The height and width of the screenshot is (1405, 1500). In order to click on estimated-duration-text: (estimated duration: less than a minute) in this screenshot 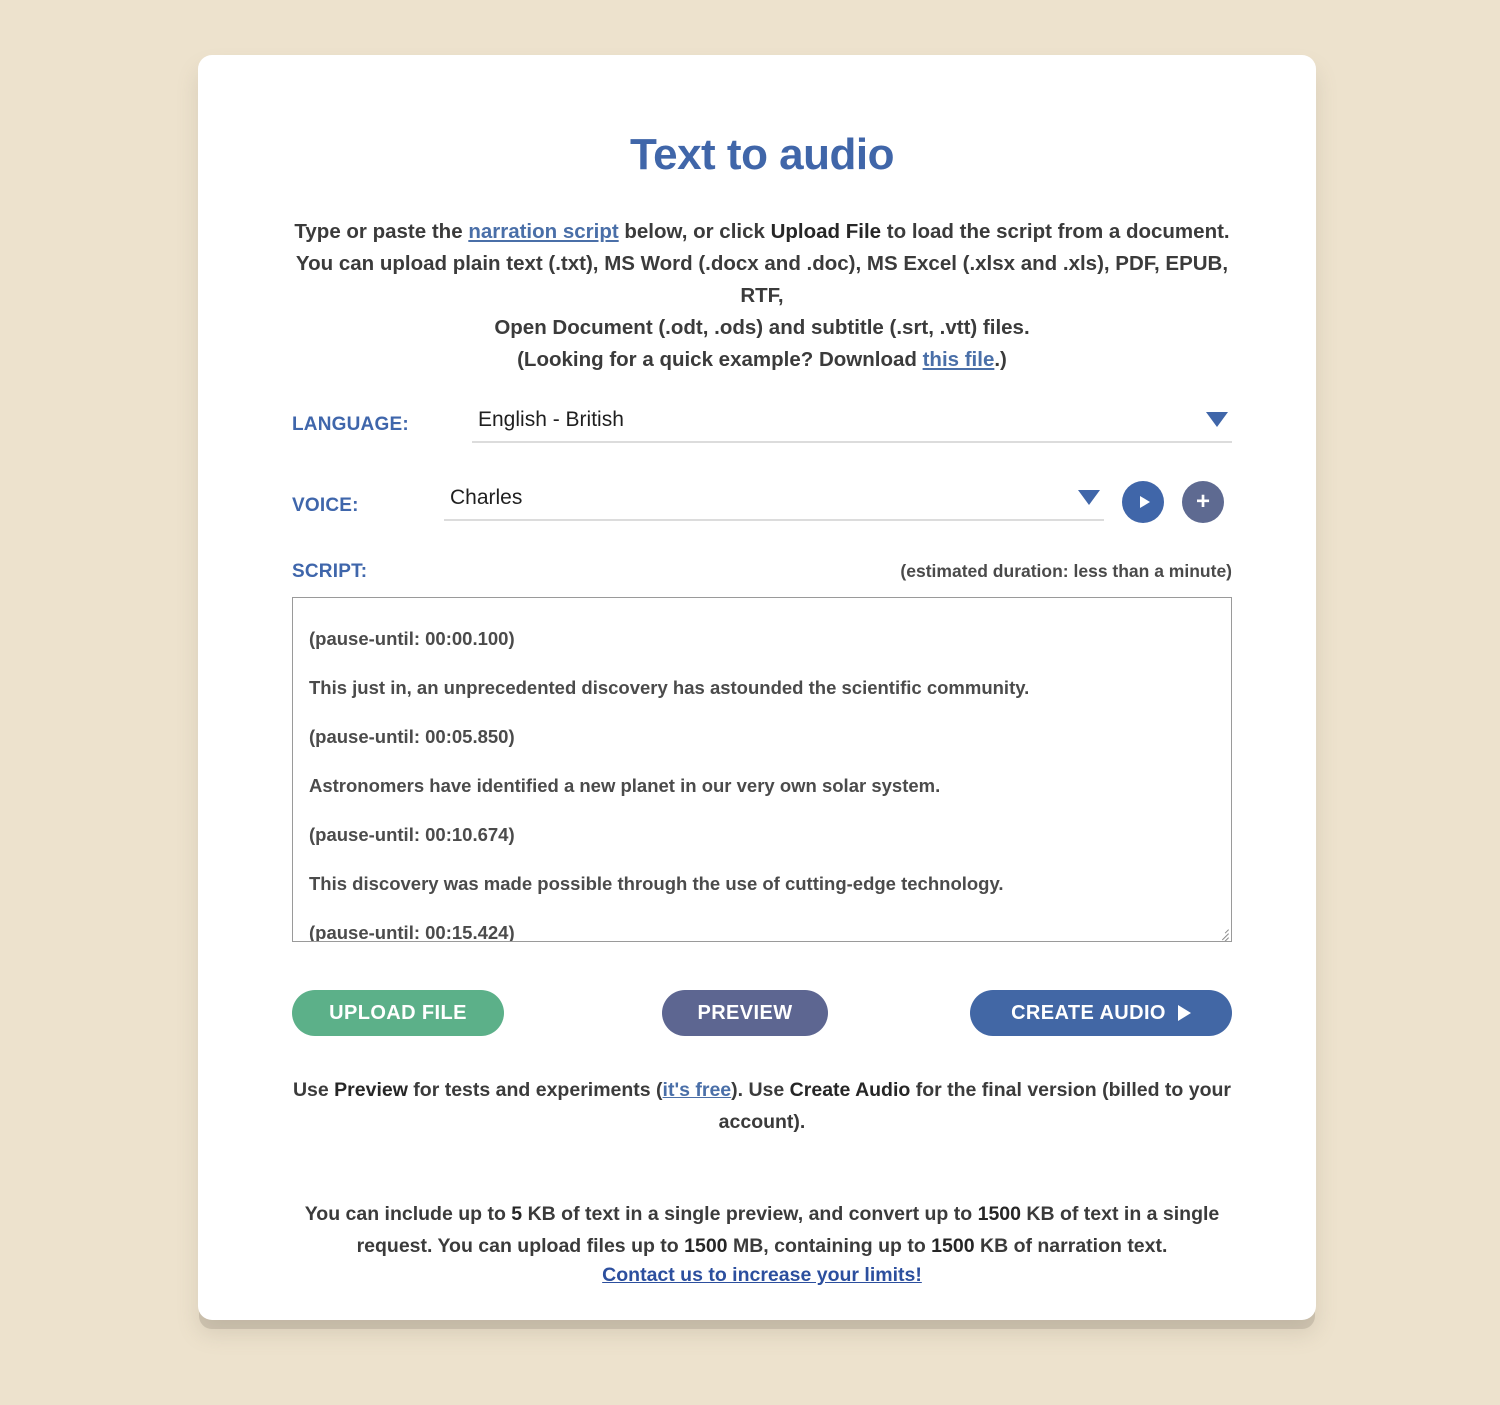, I will do `click(1066, 571)`.